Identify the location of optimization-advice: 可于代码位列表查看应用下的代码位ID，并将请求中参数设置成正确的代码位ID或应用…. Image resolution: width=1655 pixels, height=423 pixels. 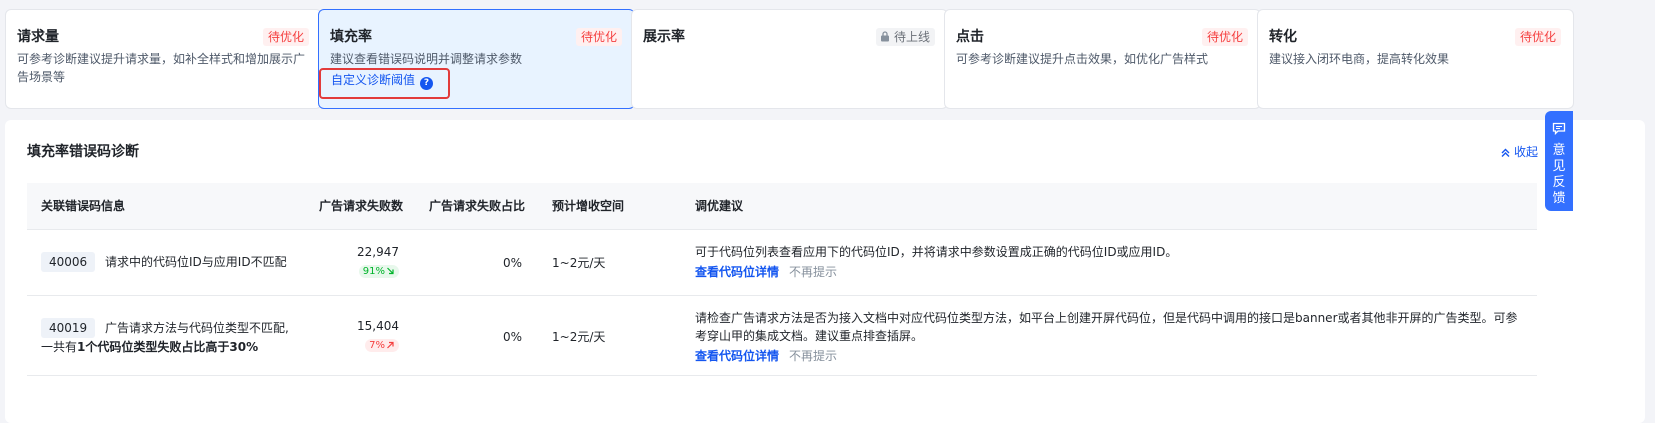
(1110, 262).